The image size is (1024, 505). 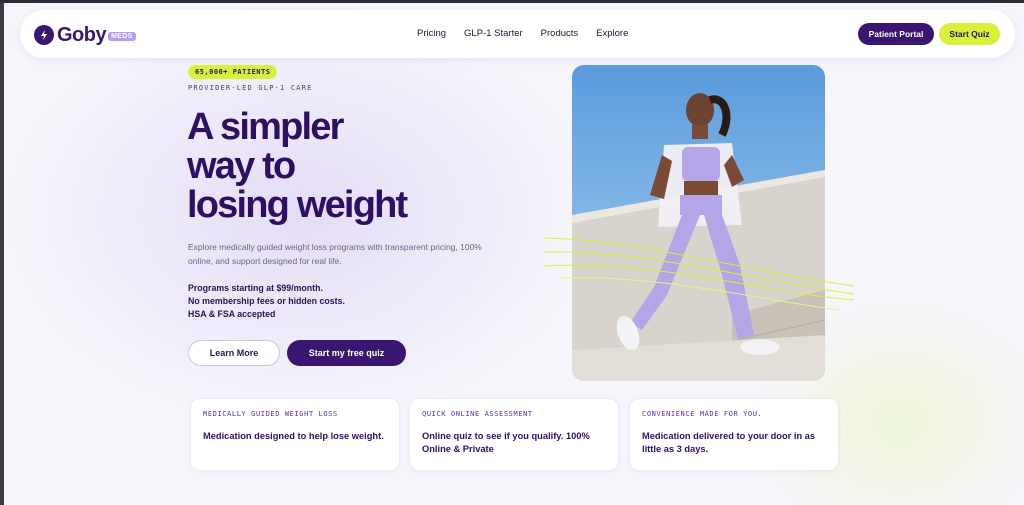 What do you see at coordinates (346, 353) in the screenshot?
I see `start-free-quiz-button: Start my free quiz` at bounding box center [346, 353].